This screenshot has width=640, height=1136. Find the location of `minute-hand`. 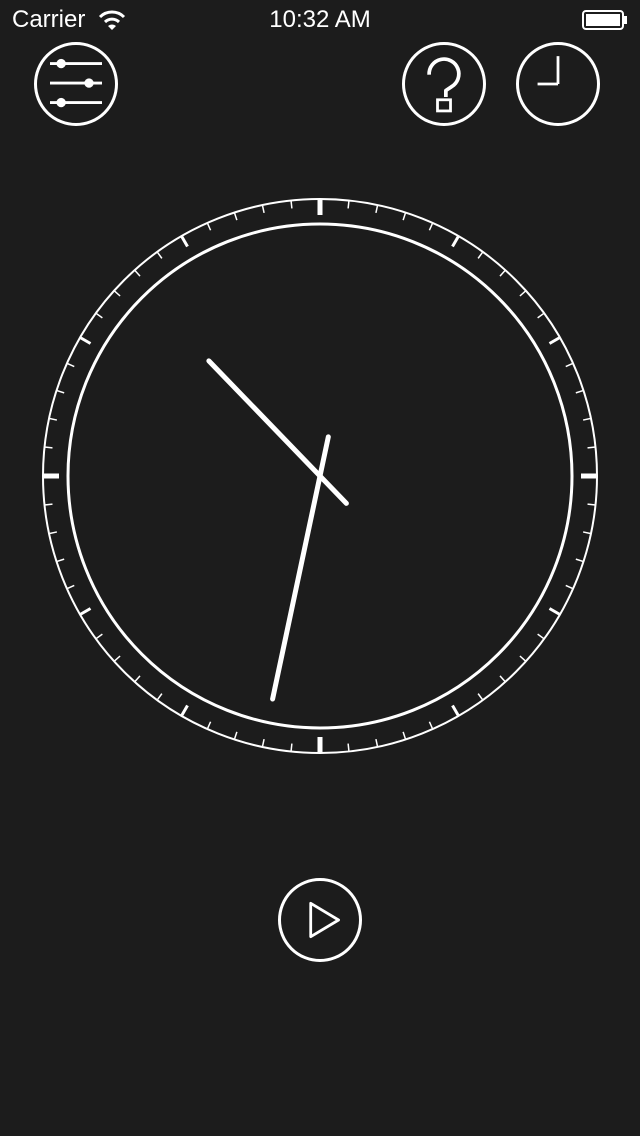

minute-hand is located at coordinates (300, 568).